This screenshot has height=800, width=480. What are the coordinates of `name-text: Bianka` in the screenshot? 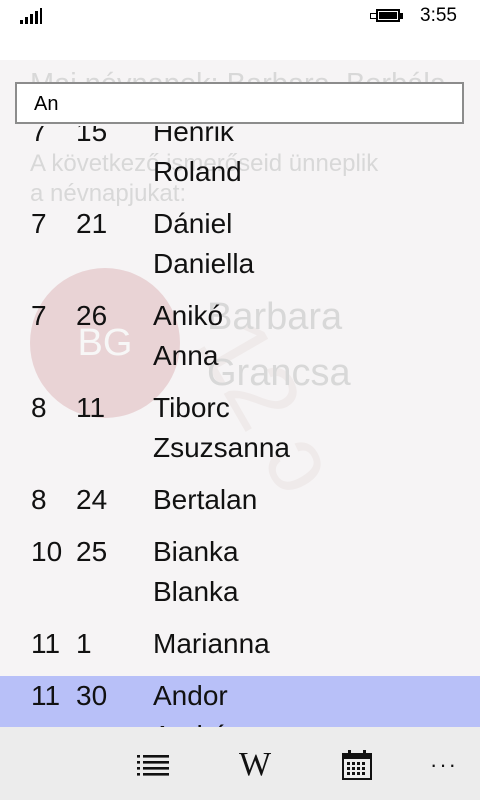 It's located at (196, 551).